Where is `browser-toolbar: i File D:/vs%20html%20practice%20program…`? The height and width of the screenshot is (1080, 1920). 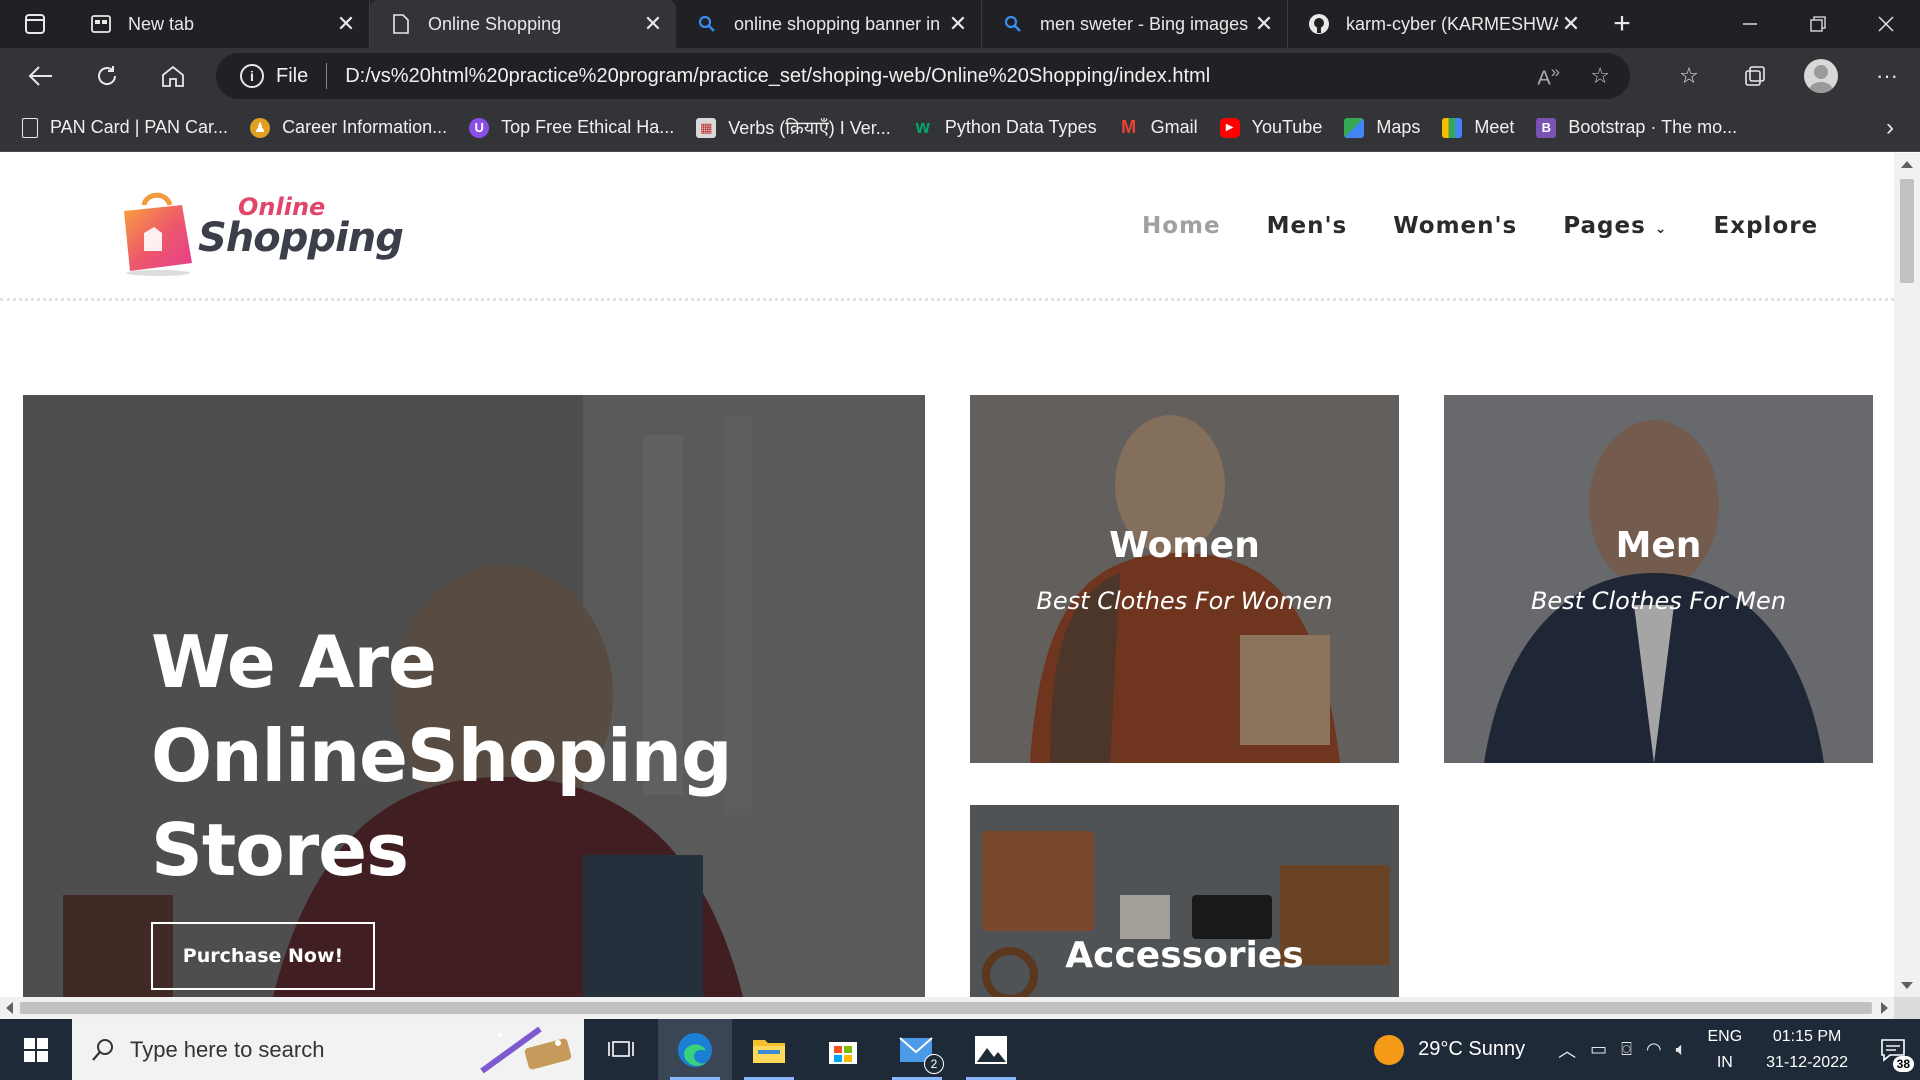
browser-toolbar: i File D:/vs%20html%20practice%20program… is located at coordinates (960, 76).